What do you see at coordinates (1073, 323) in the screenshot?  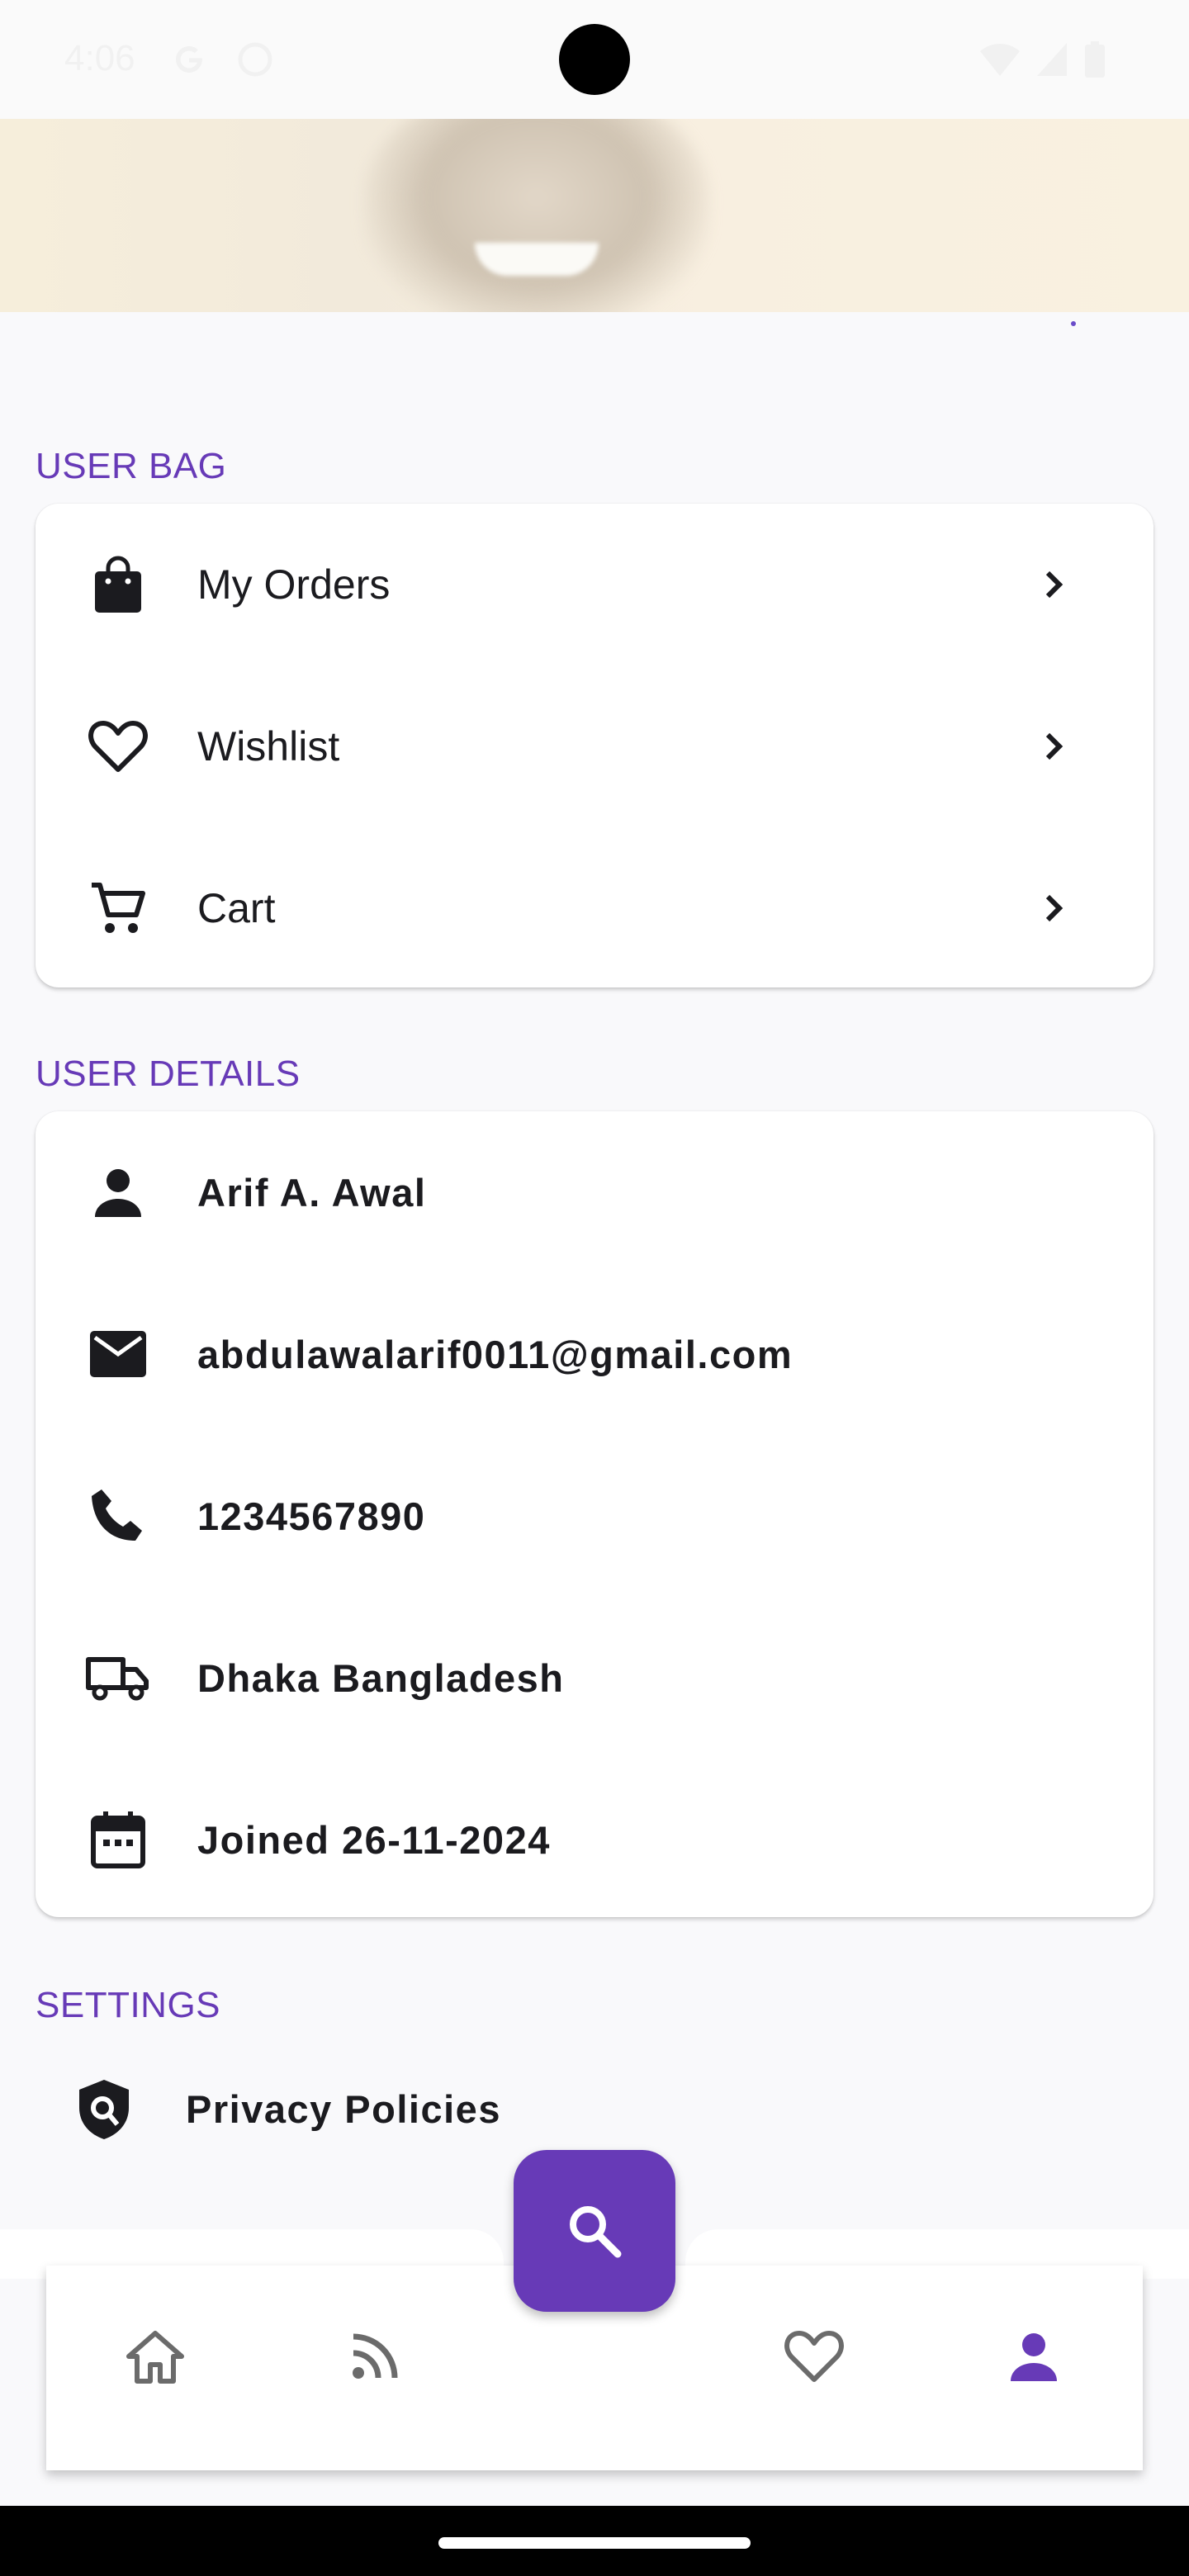 I see `page-indicator-dot` at bounding box center [1073, 323].